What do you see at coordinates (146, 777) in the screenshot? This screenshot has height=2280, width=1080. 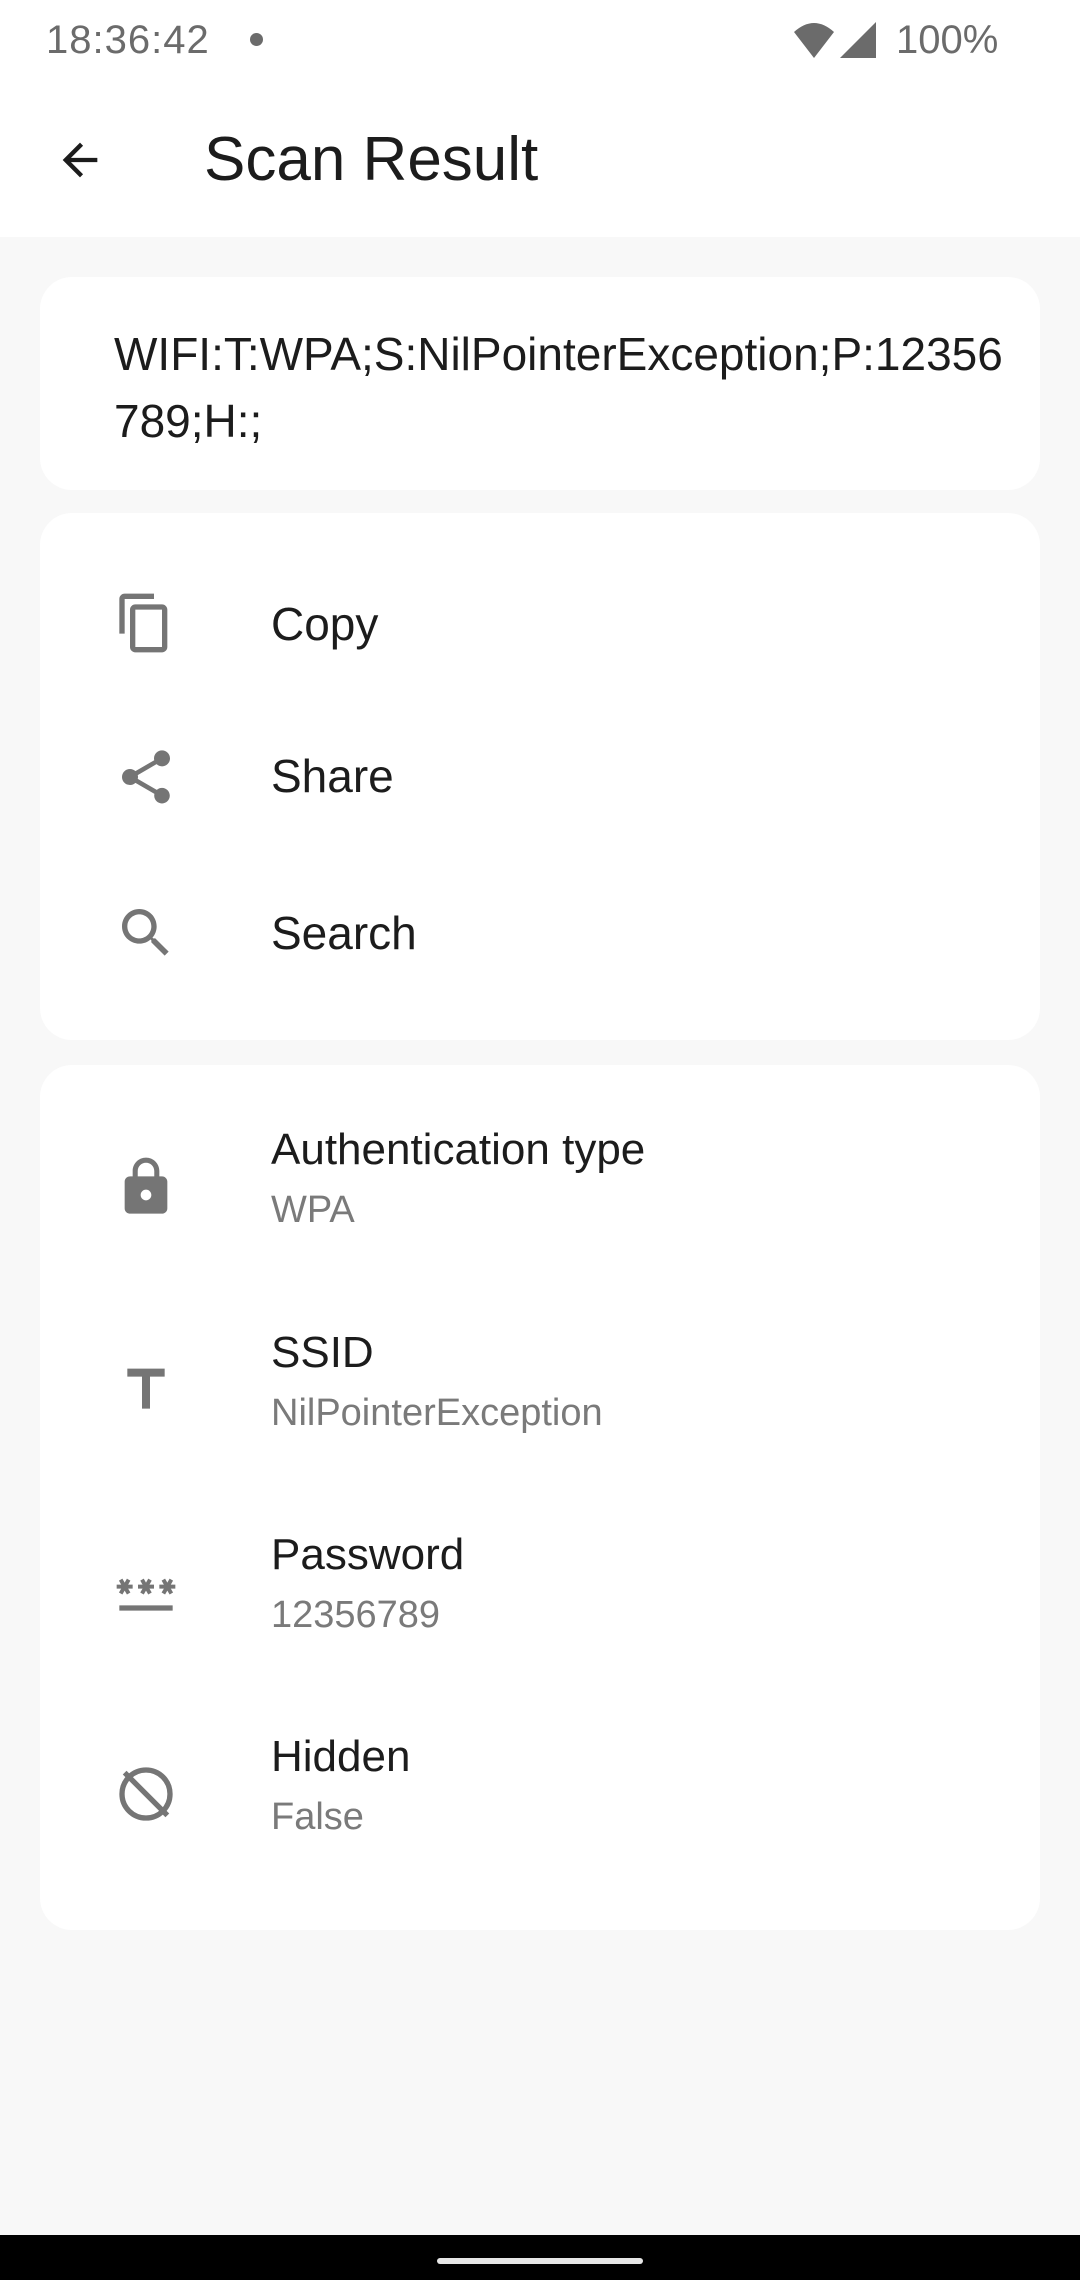 I see `share-icon` at bounding box center [146, 777].